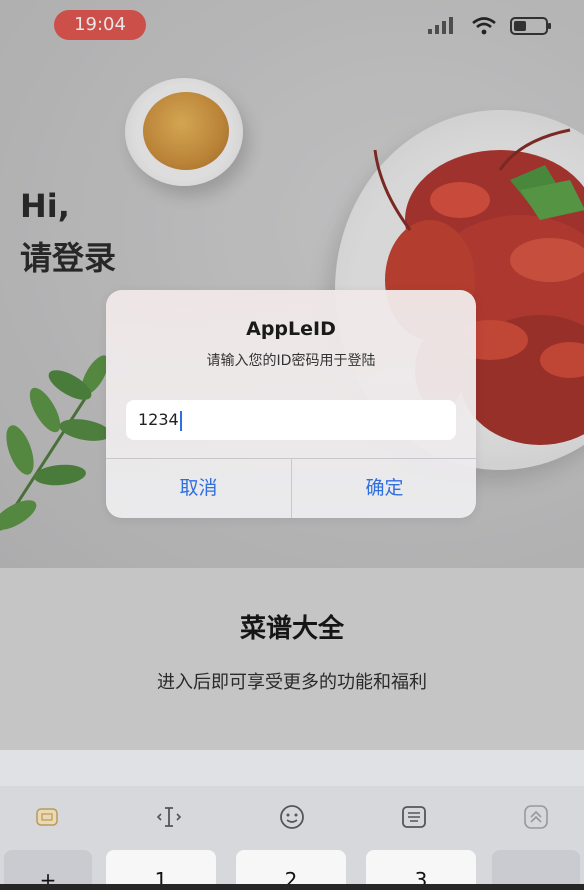  I want to click on collapse-icon, so click(536, 817).